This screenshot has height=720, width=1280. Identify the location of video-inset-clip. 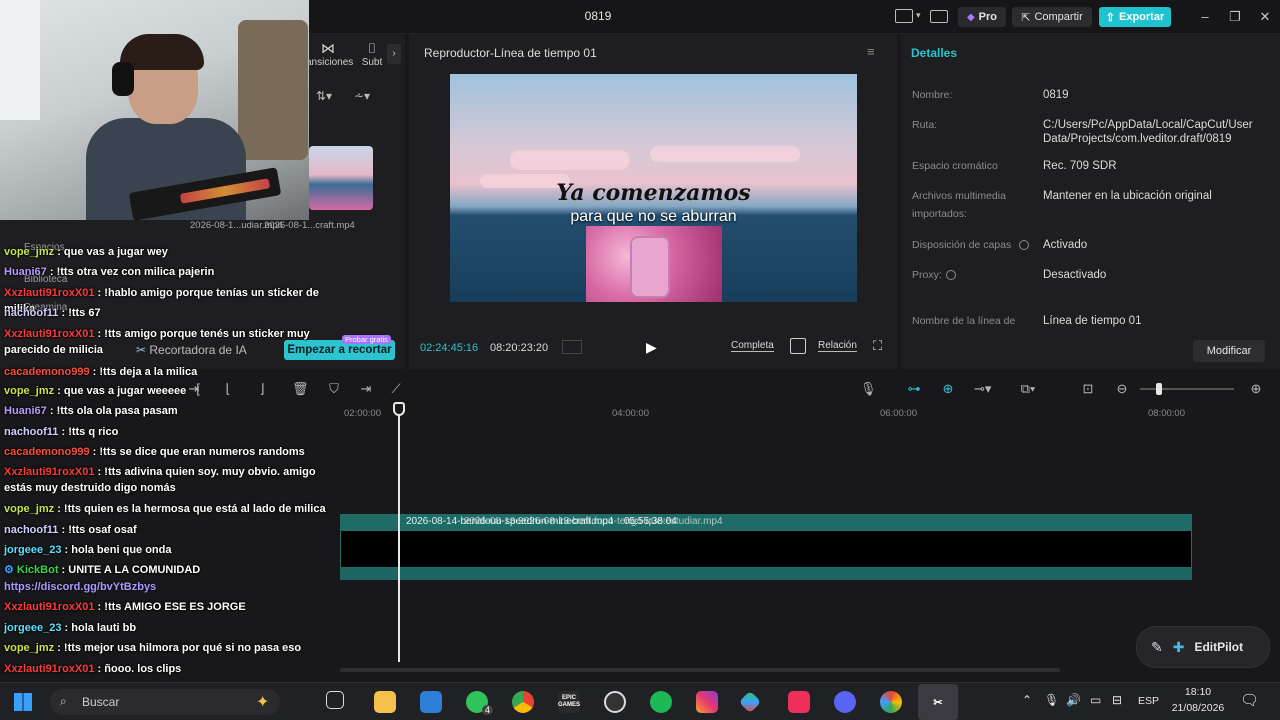
(654, 264).